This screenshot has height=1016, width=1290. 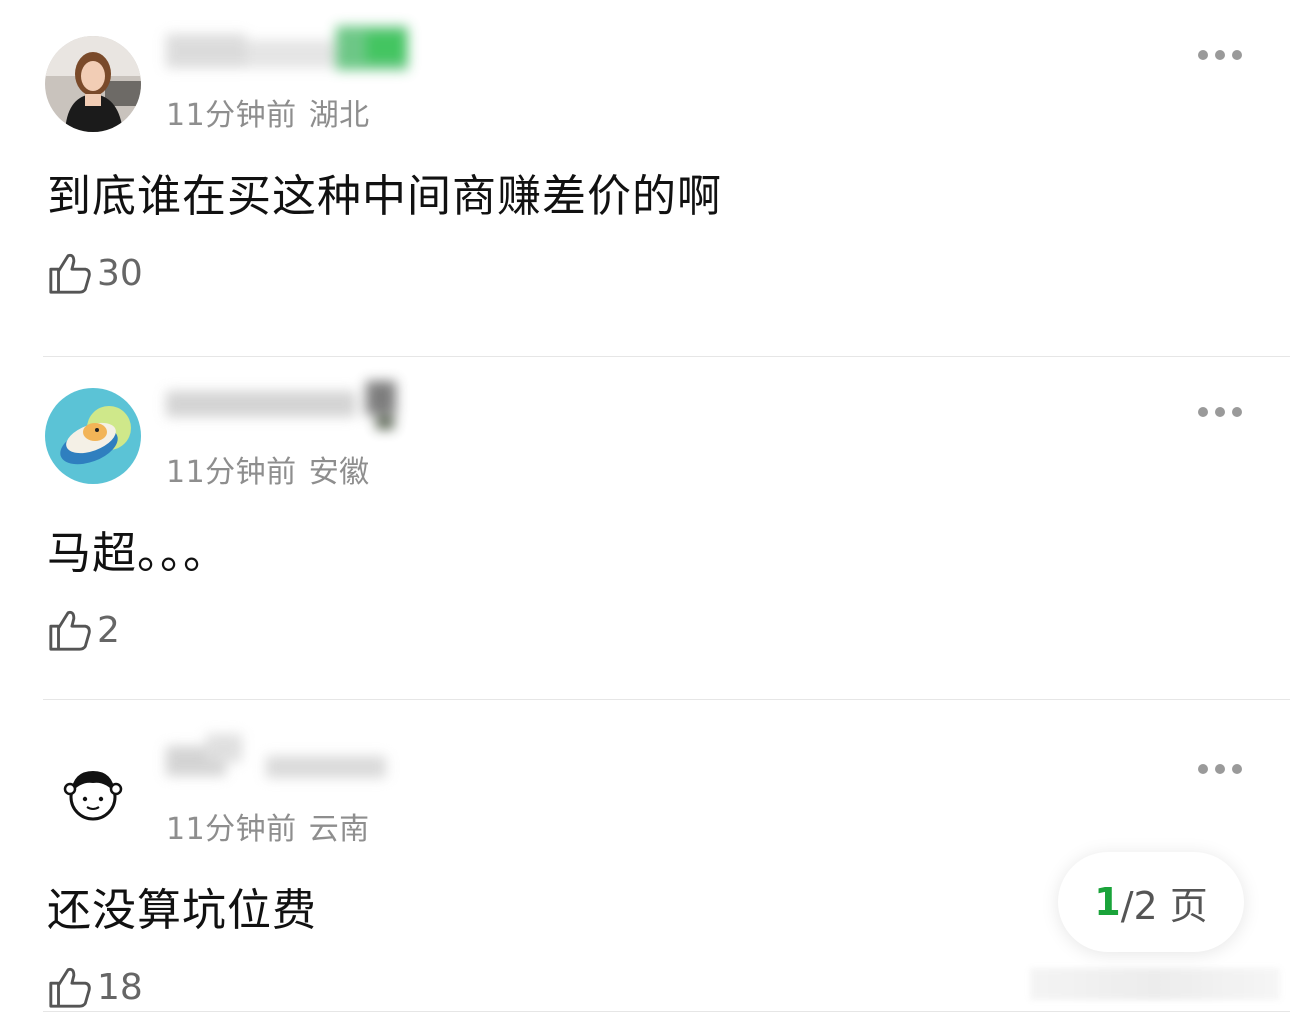 What do you see at coordinates (182, 910) in the screenshot?
I see `comment-text: 还没算坑位费` at bounding box center [182, 910].